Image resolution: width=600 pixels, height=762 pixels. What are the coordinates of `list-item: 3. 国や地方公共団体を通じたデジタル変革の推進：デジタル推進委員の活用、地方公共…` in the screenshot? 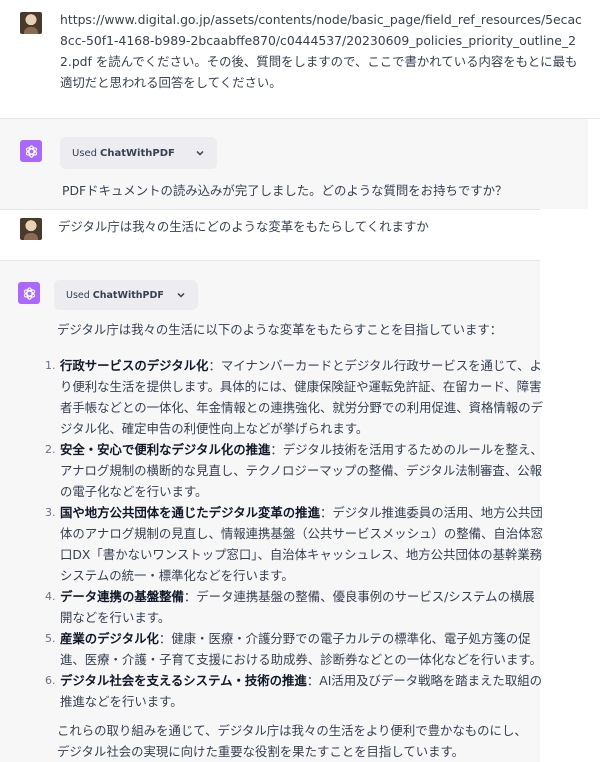 It's located at (289, 544).